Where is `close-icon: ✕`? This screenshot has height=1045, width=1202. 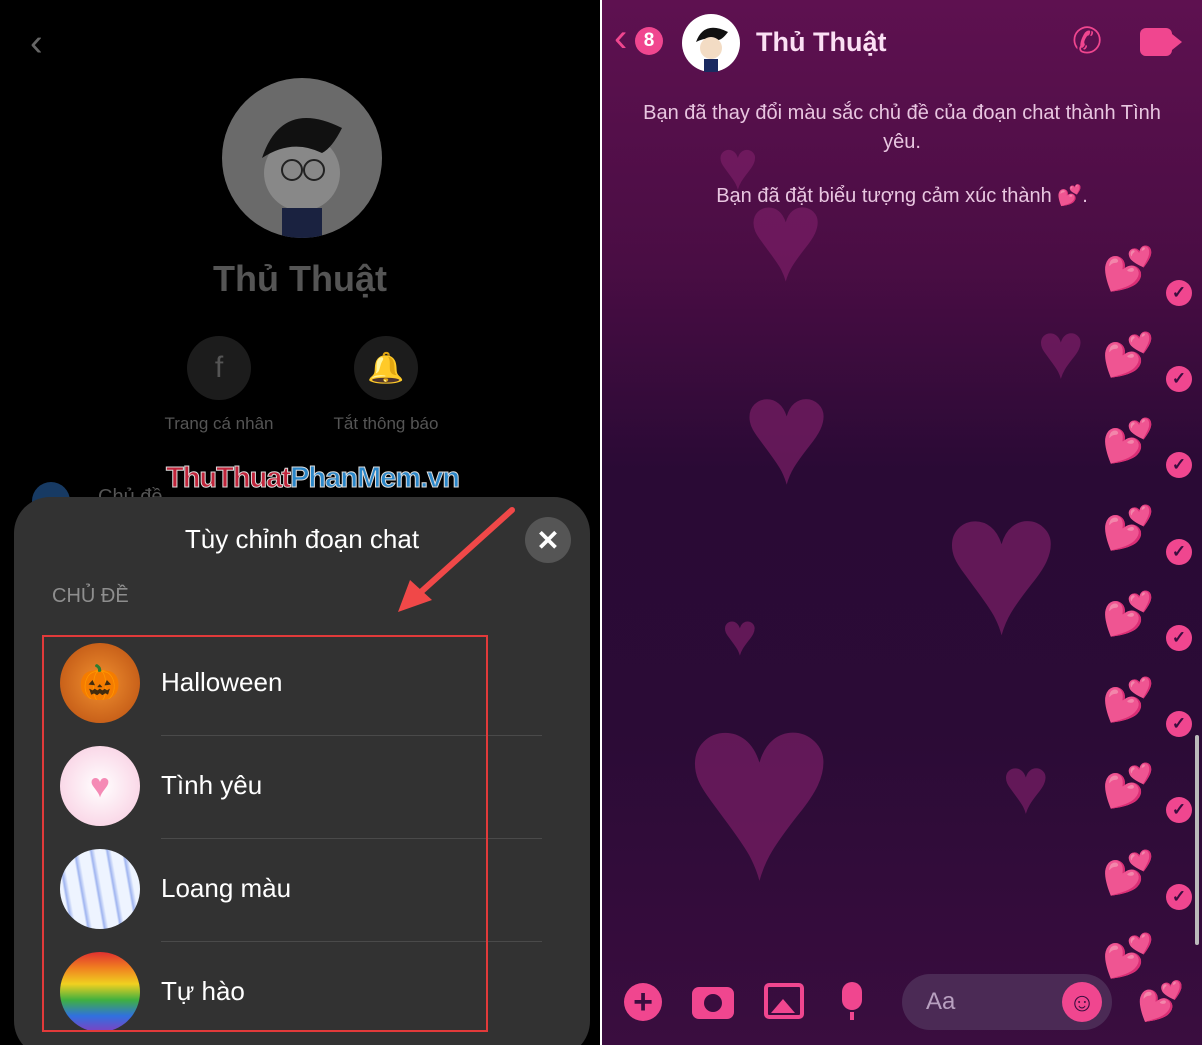 close-icon: ✕ is located at coordinates (548, 540).